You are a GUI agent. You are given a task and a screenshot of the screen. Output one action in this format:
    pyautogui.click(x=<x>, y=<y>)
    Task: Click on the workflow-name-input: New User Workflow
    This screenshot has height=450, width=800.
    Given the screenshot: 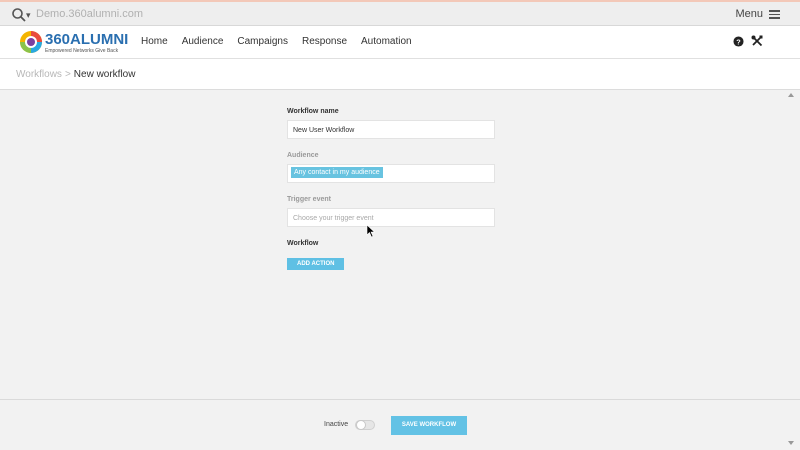 What is the action you would take?
    pyautogui.click(x=391, y=129)
    